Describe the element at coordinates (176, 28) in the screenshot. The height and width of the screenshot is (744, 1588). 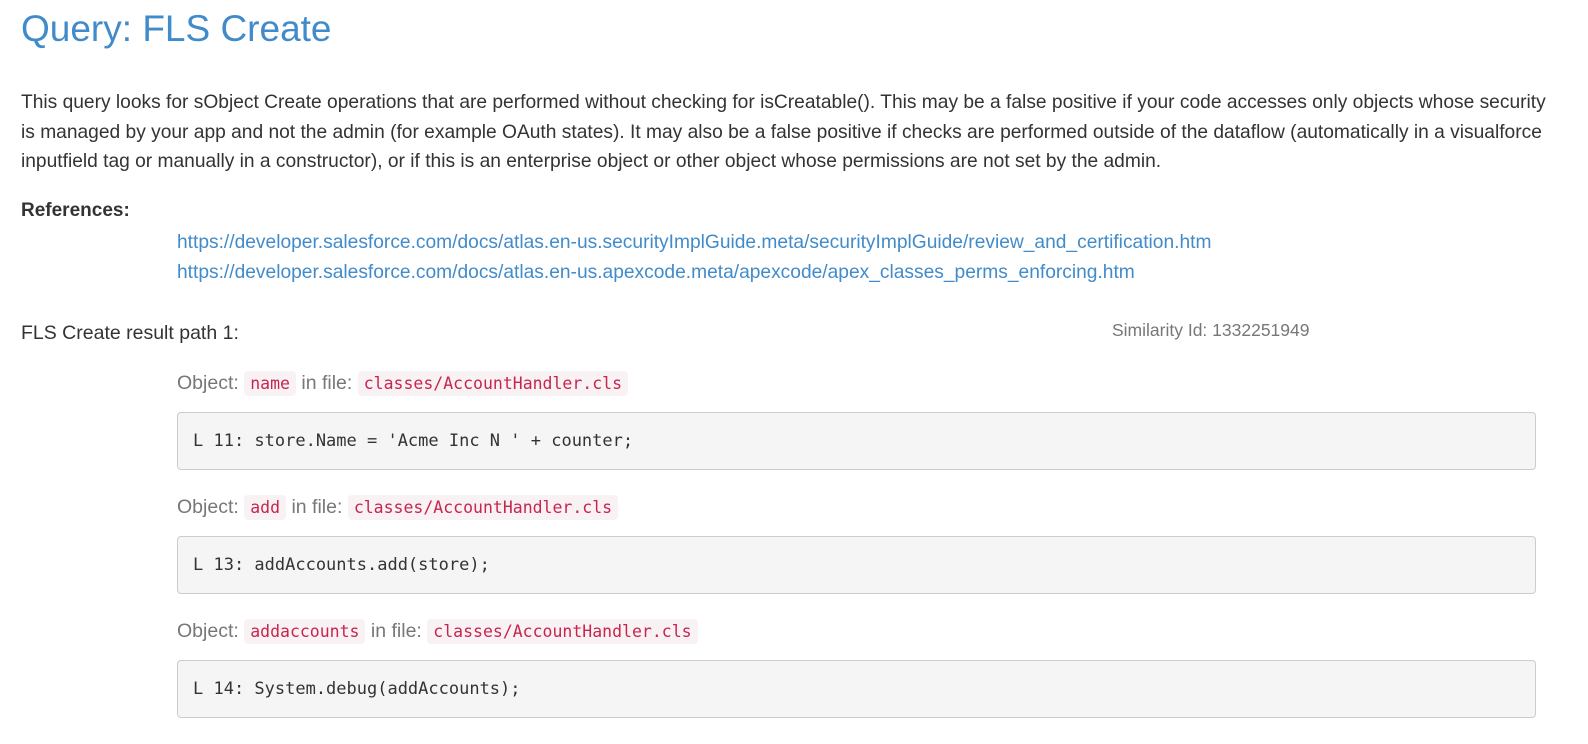
I see `page-title: Query: FLS Create` at that location.